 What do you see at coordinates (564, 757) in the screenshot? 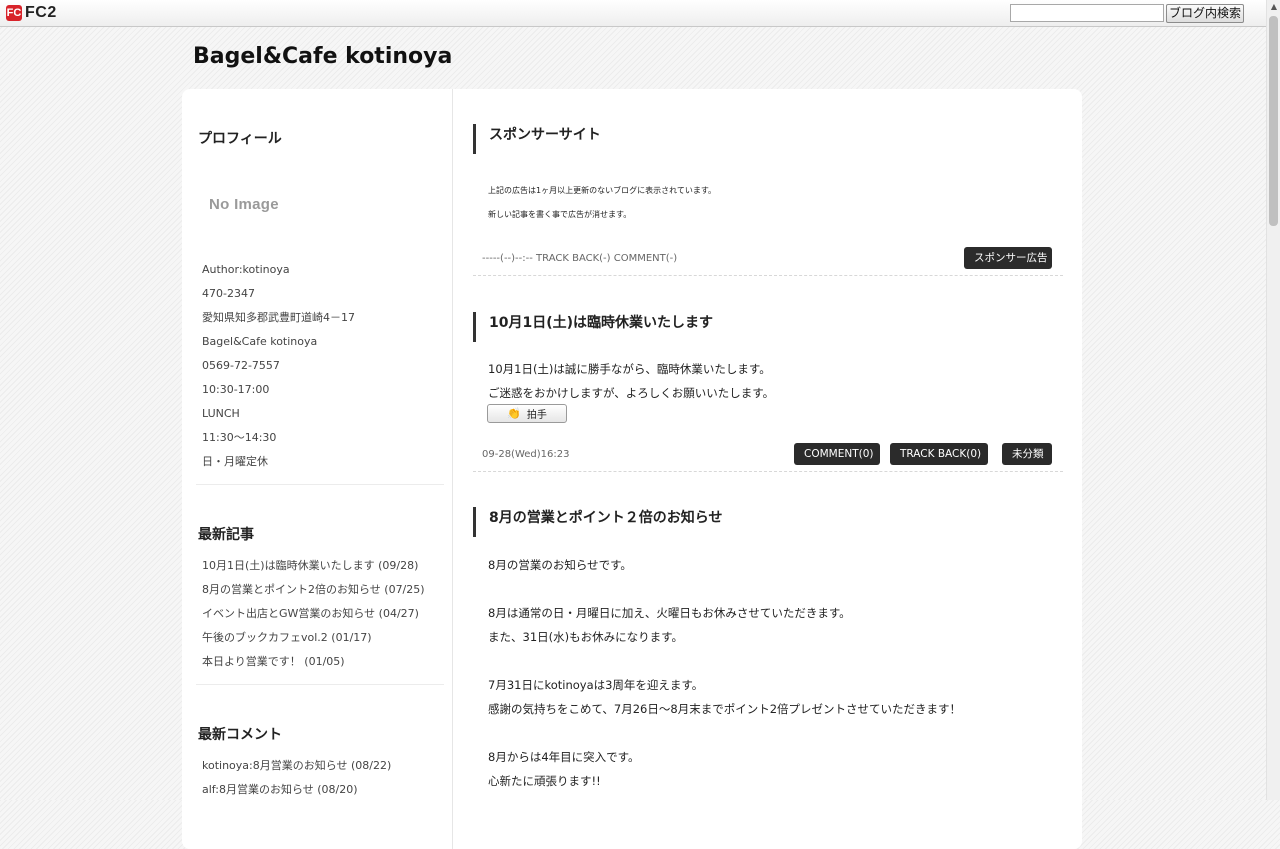
I see `entry-text-line: 8月からは4年目に突入です。` at bounding box center [564, 757].